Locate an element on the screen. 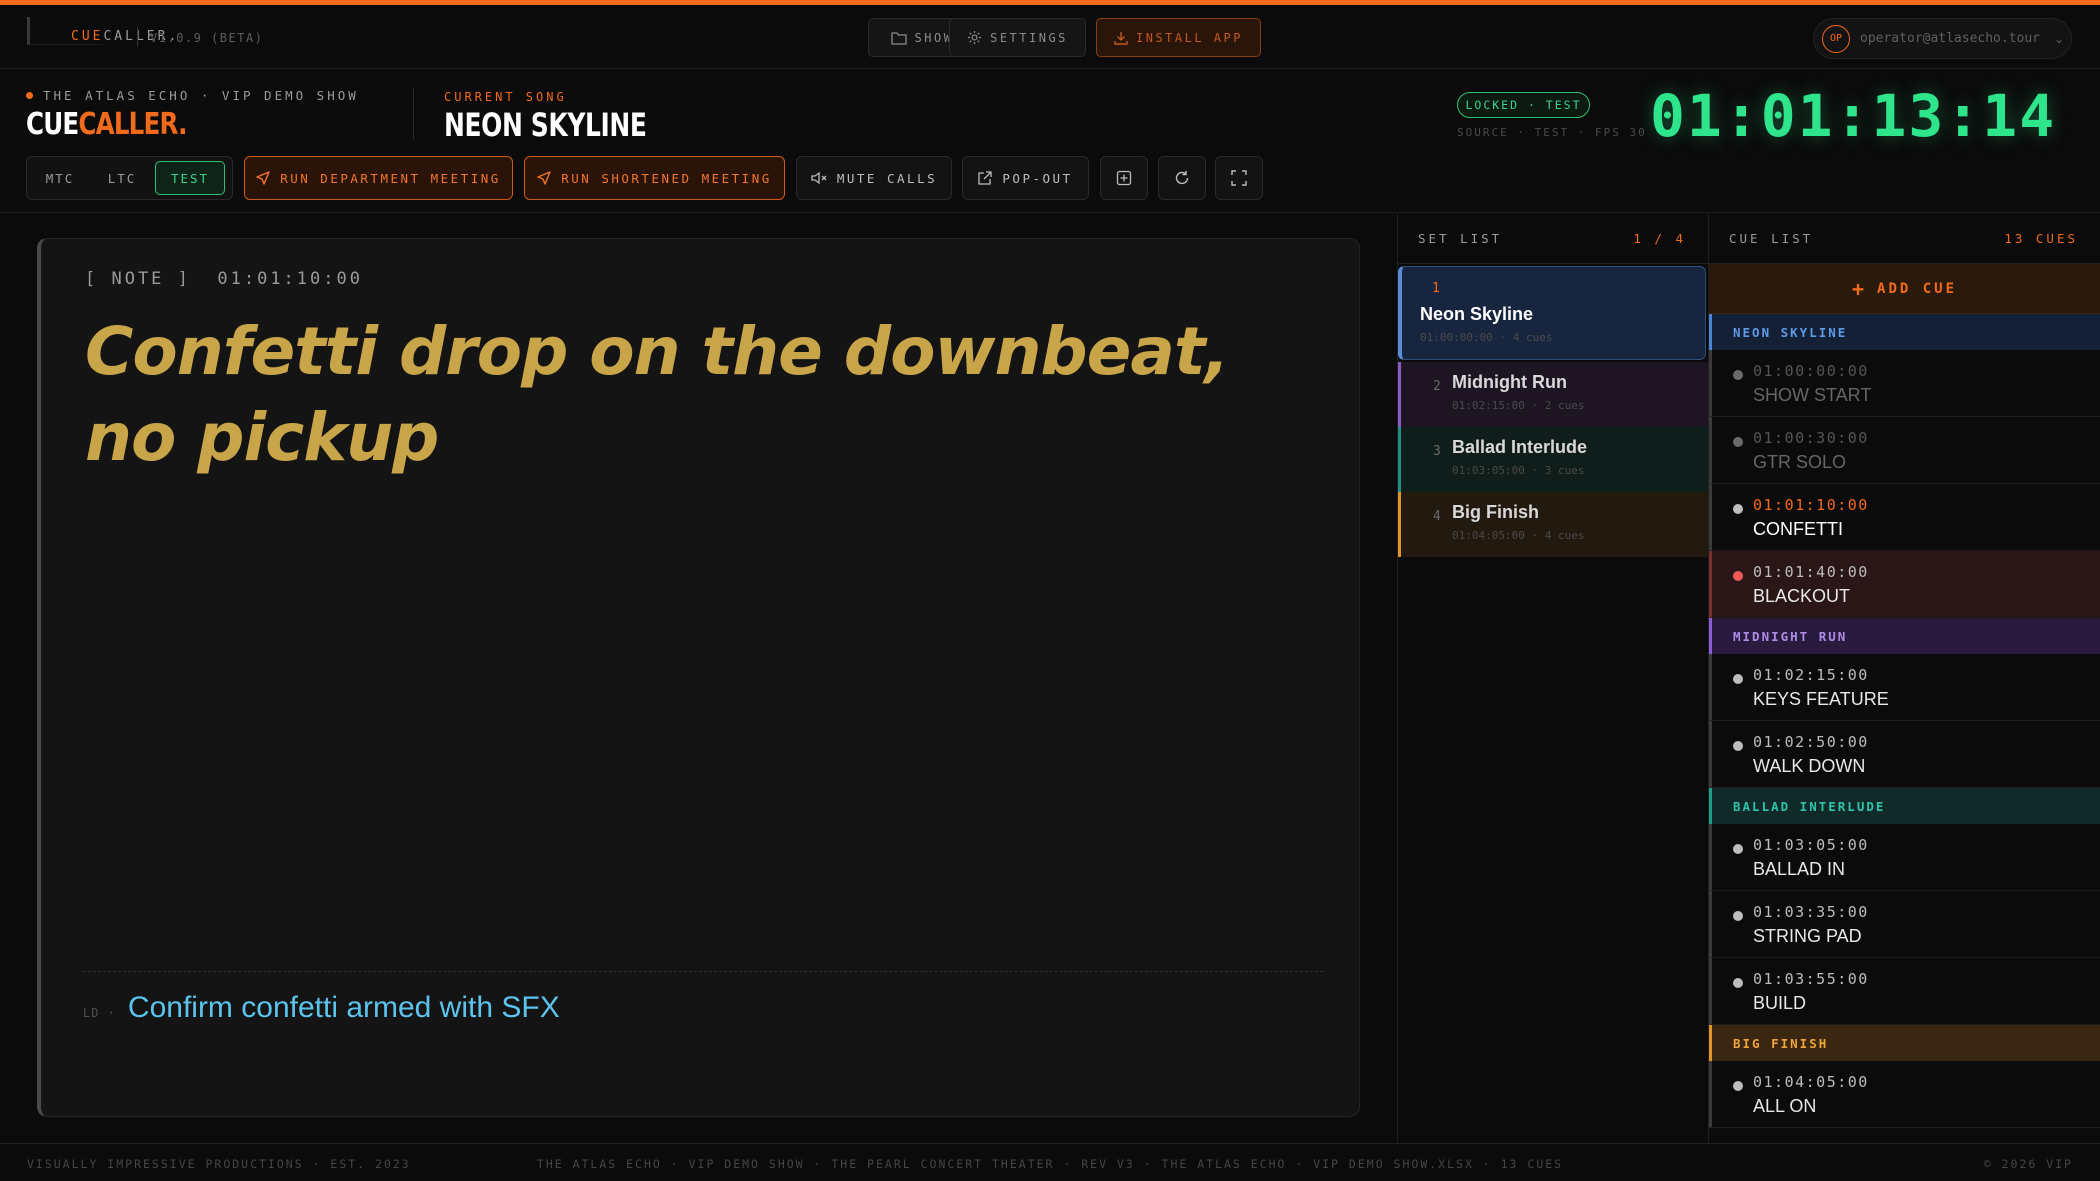 The width and height of the screenshot is (2100, 1181). cue-item: 01:01:40:00 BLACKOUT is located at coordinates (1904, 584).